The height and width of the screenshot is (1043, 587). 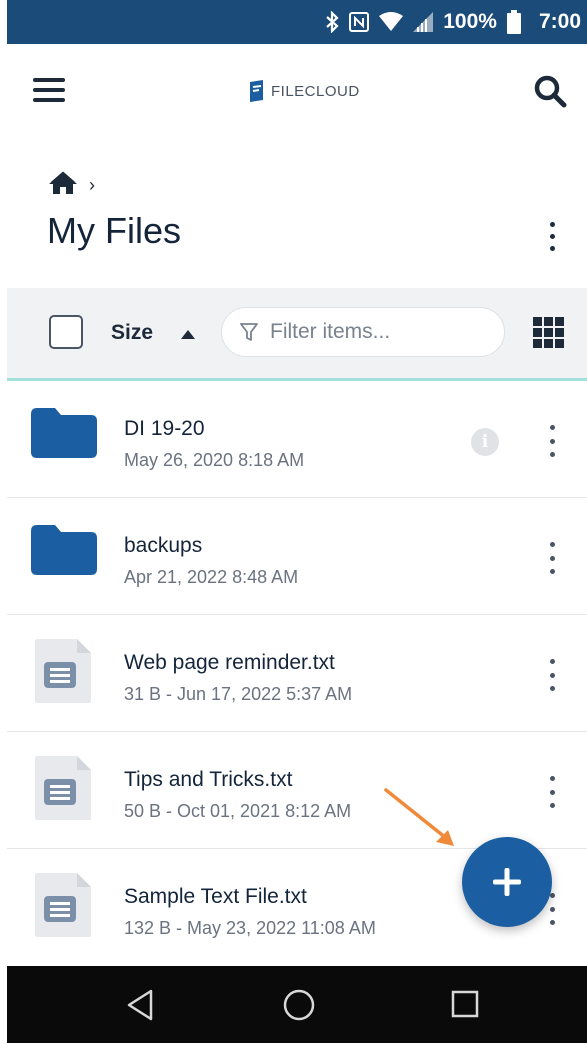 I want to click on sort-ascending-icon, so click(x=188, y=334).